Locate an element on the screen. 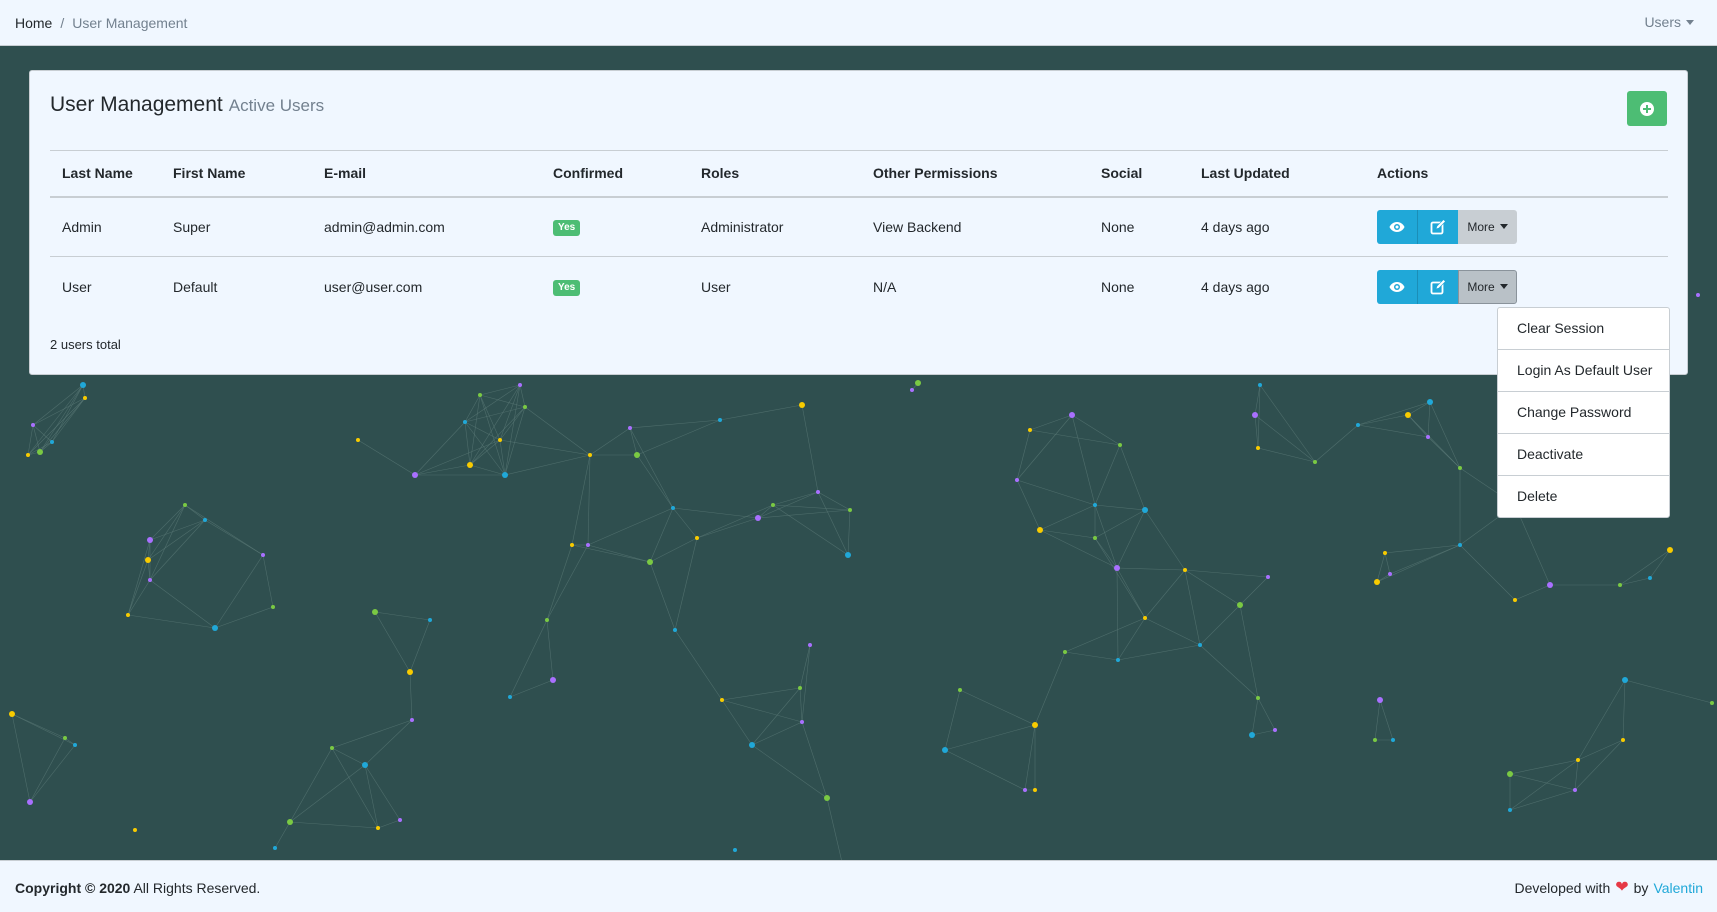  column-header-last-updated: Last Updated is located at coordinates (1277, 174).